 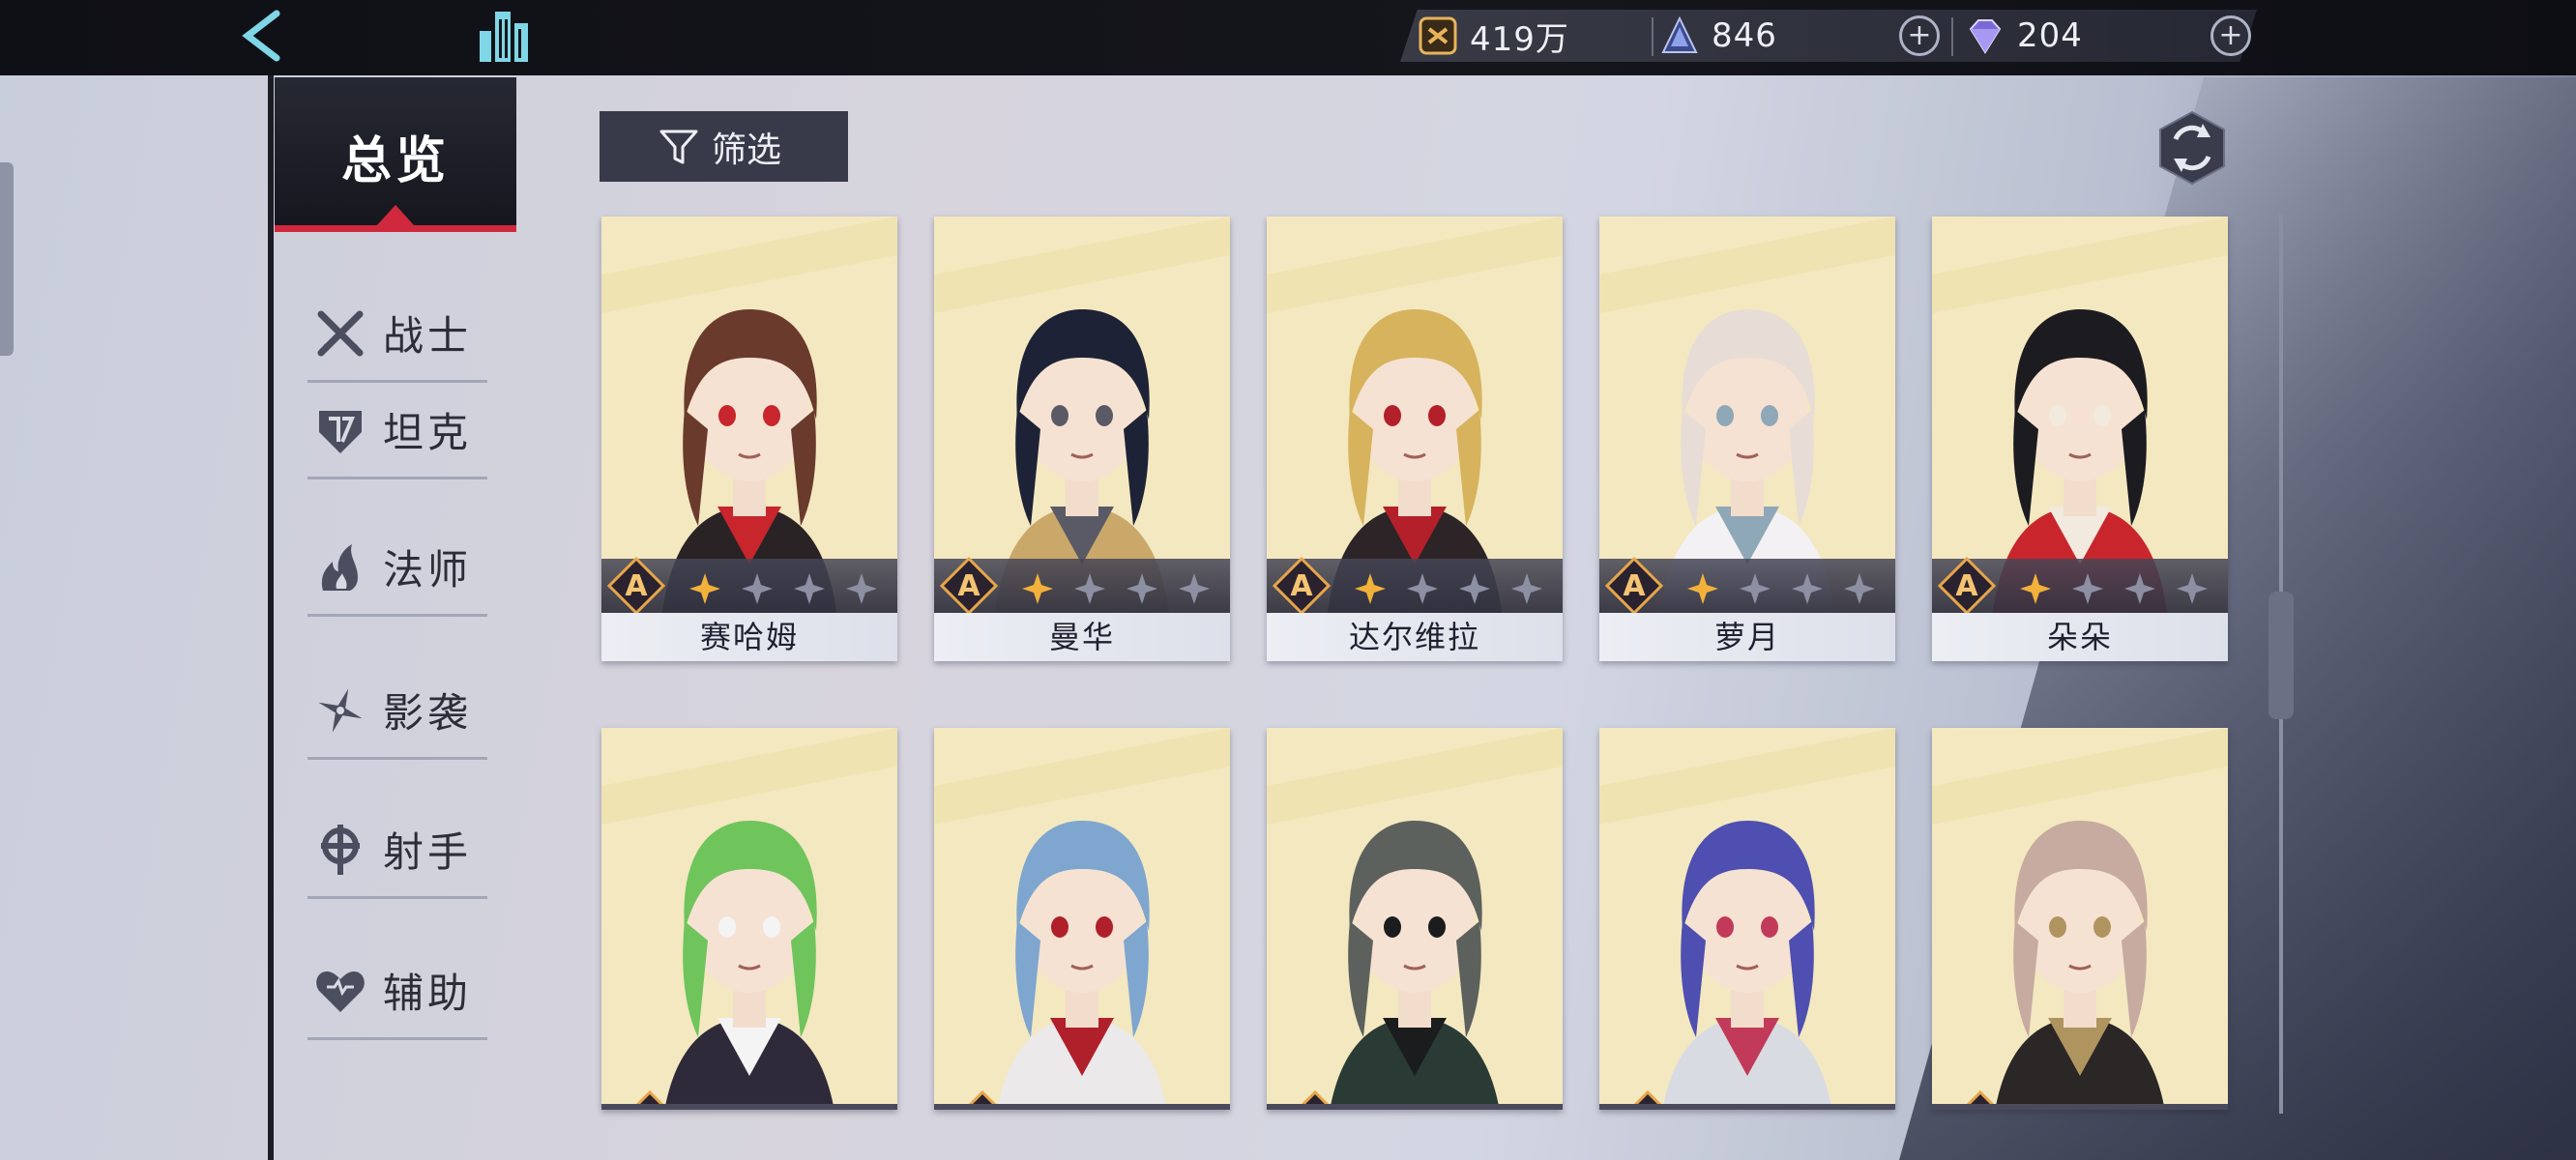 I want to click on sidebar-item-tank: 坦克, so click(x=397, y=431).